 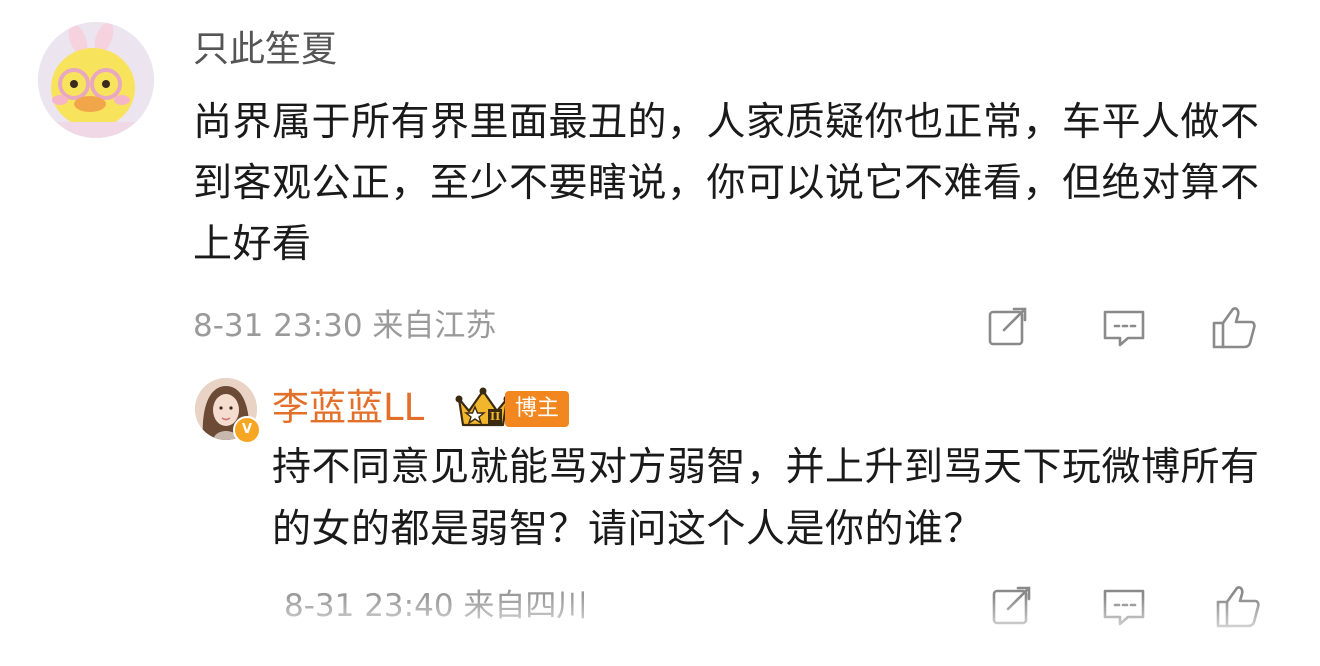 What do you see at coordinates (247, 430) in the screenshot?
I see `verified-badge-icon: V` at bounding box center [247, 430].